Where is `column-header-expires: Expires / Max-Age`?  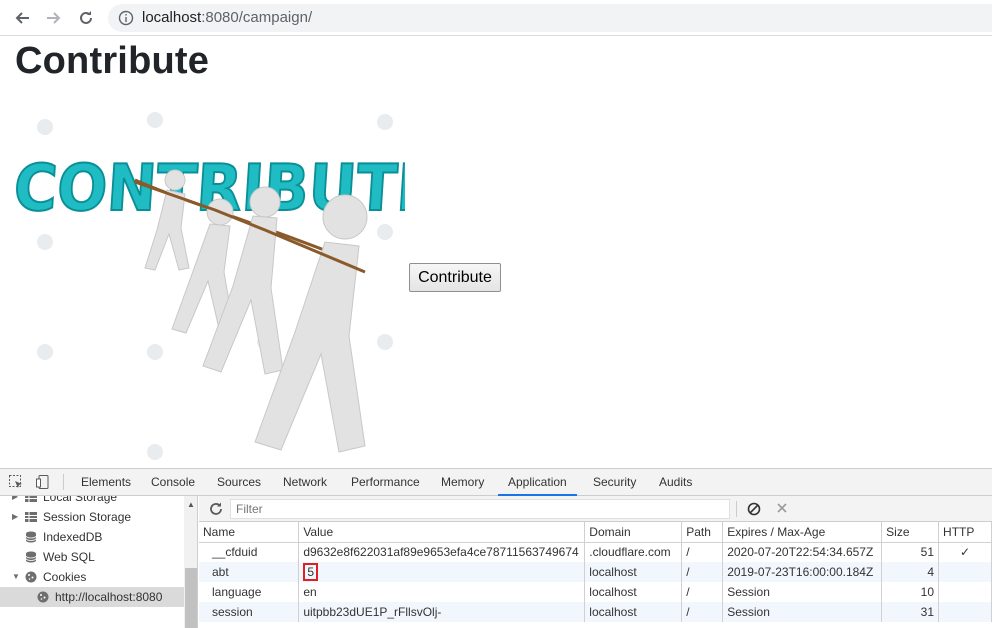 column-header-expires: Expires / Max-Age is located at coordinates (802, 532).